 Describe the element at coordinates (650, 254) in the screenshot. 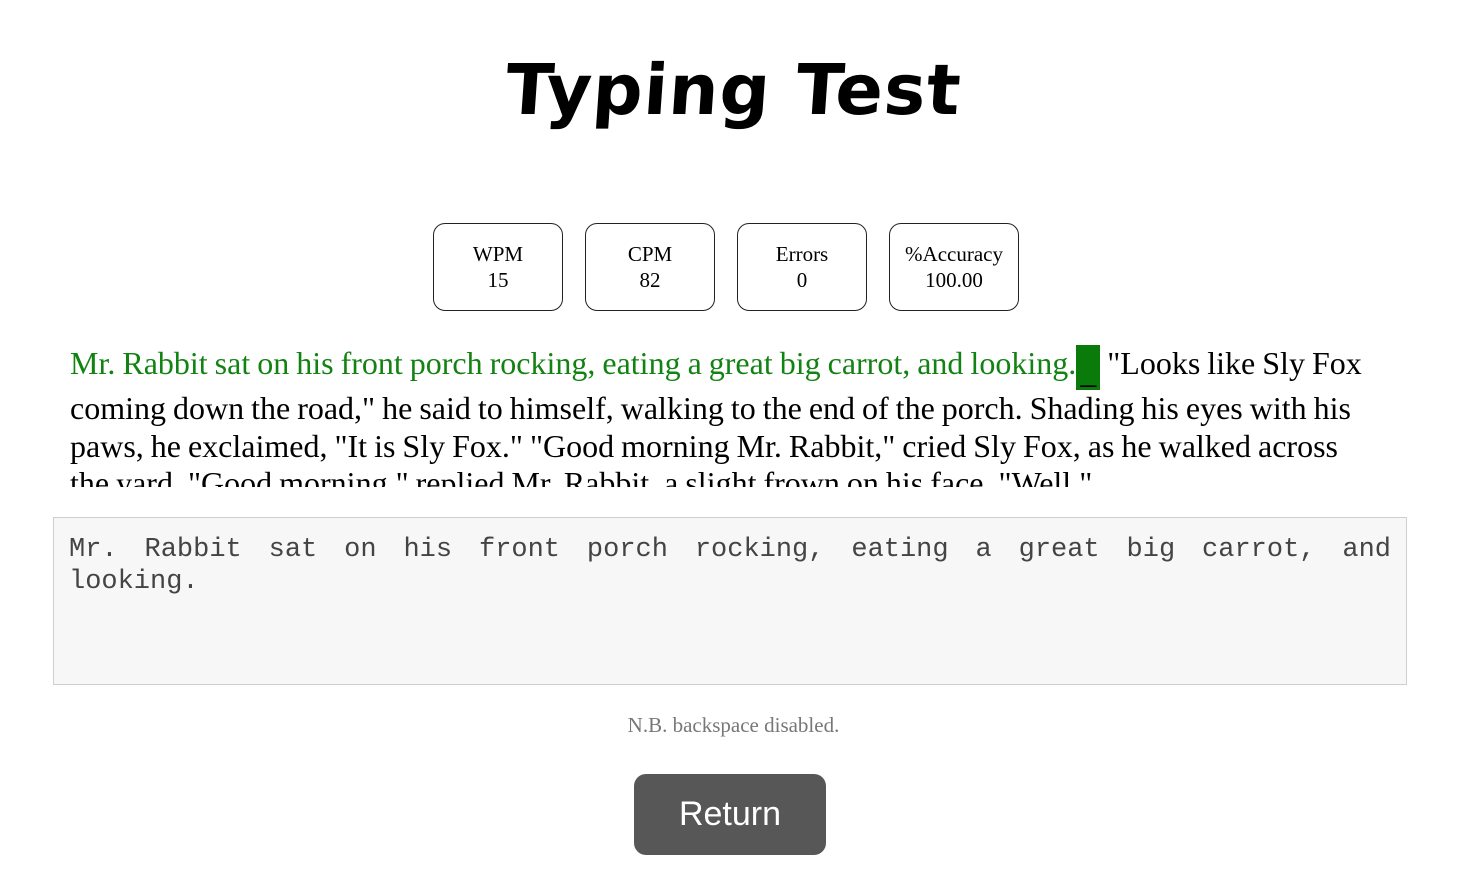

I see `stat-cpm-label: CPM` at that location.